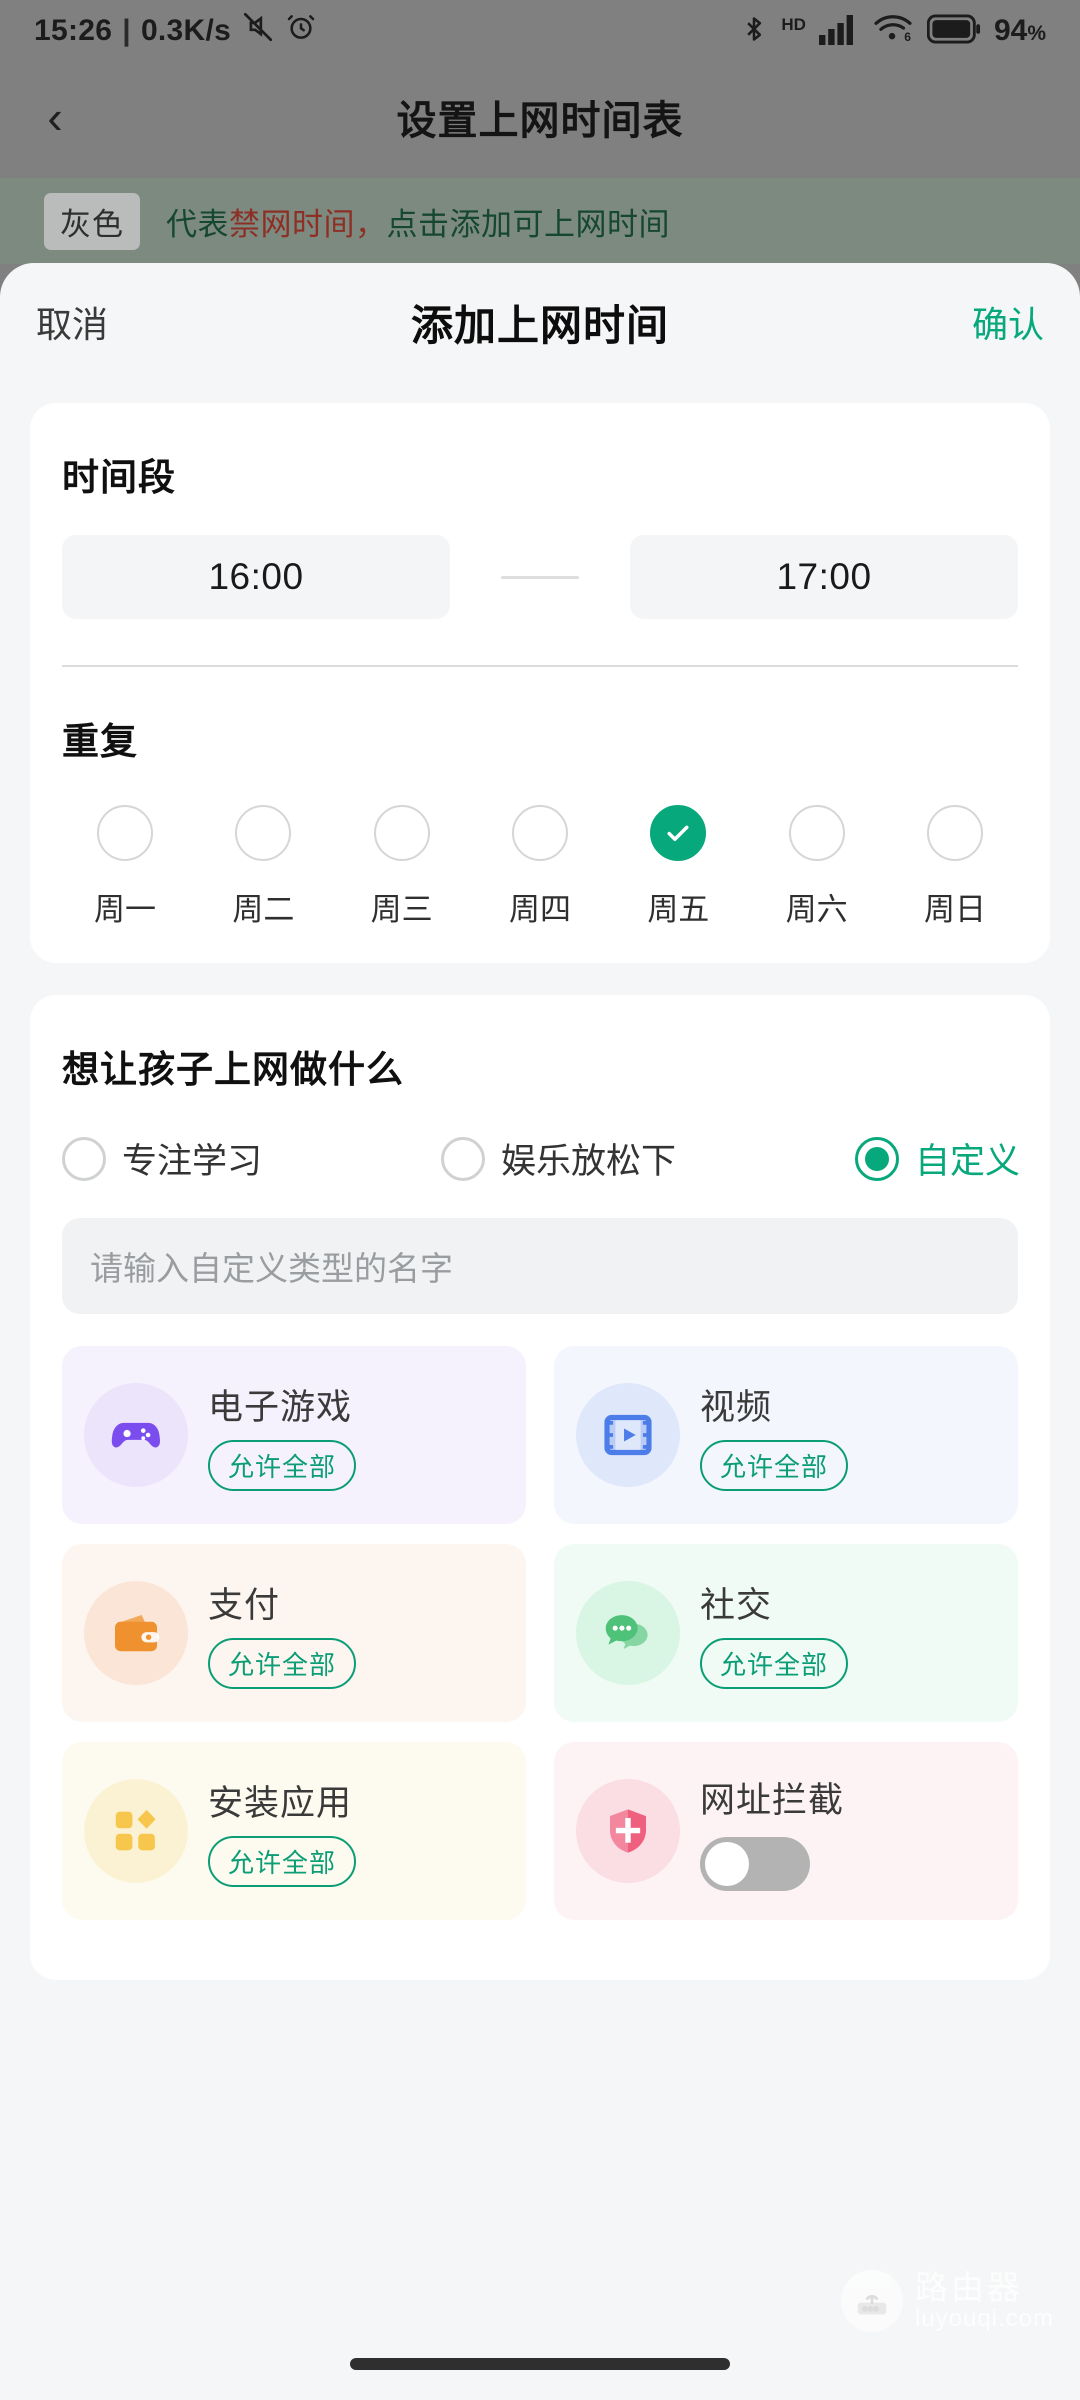 The height and width of the screenshot is (2400, 1080). Describe the element at coordinates (953, 31) in the screenshot. I see `battery-icon` at that location.